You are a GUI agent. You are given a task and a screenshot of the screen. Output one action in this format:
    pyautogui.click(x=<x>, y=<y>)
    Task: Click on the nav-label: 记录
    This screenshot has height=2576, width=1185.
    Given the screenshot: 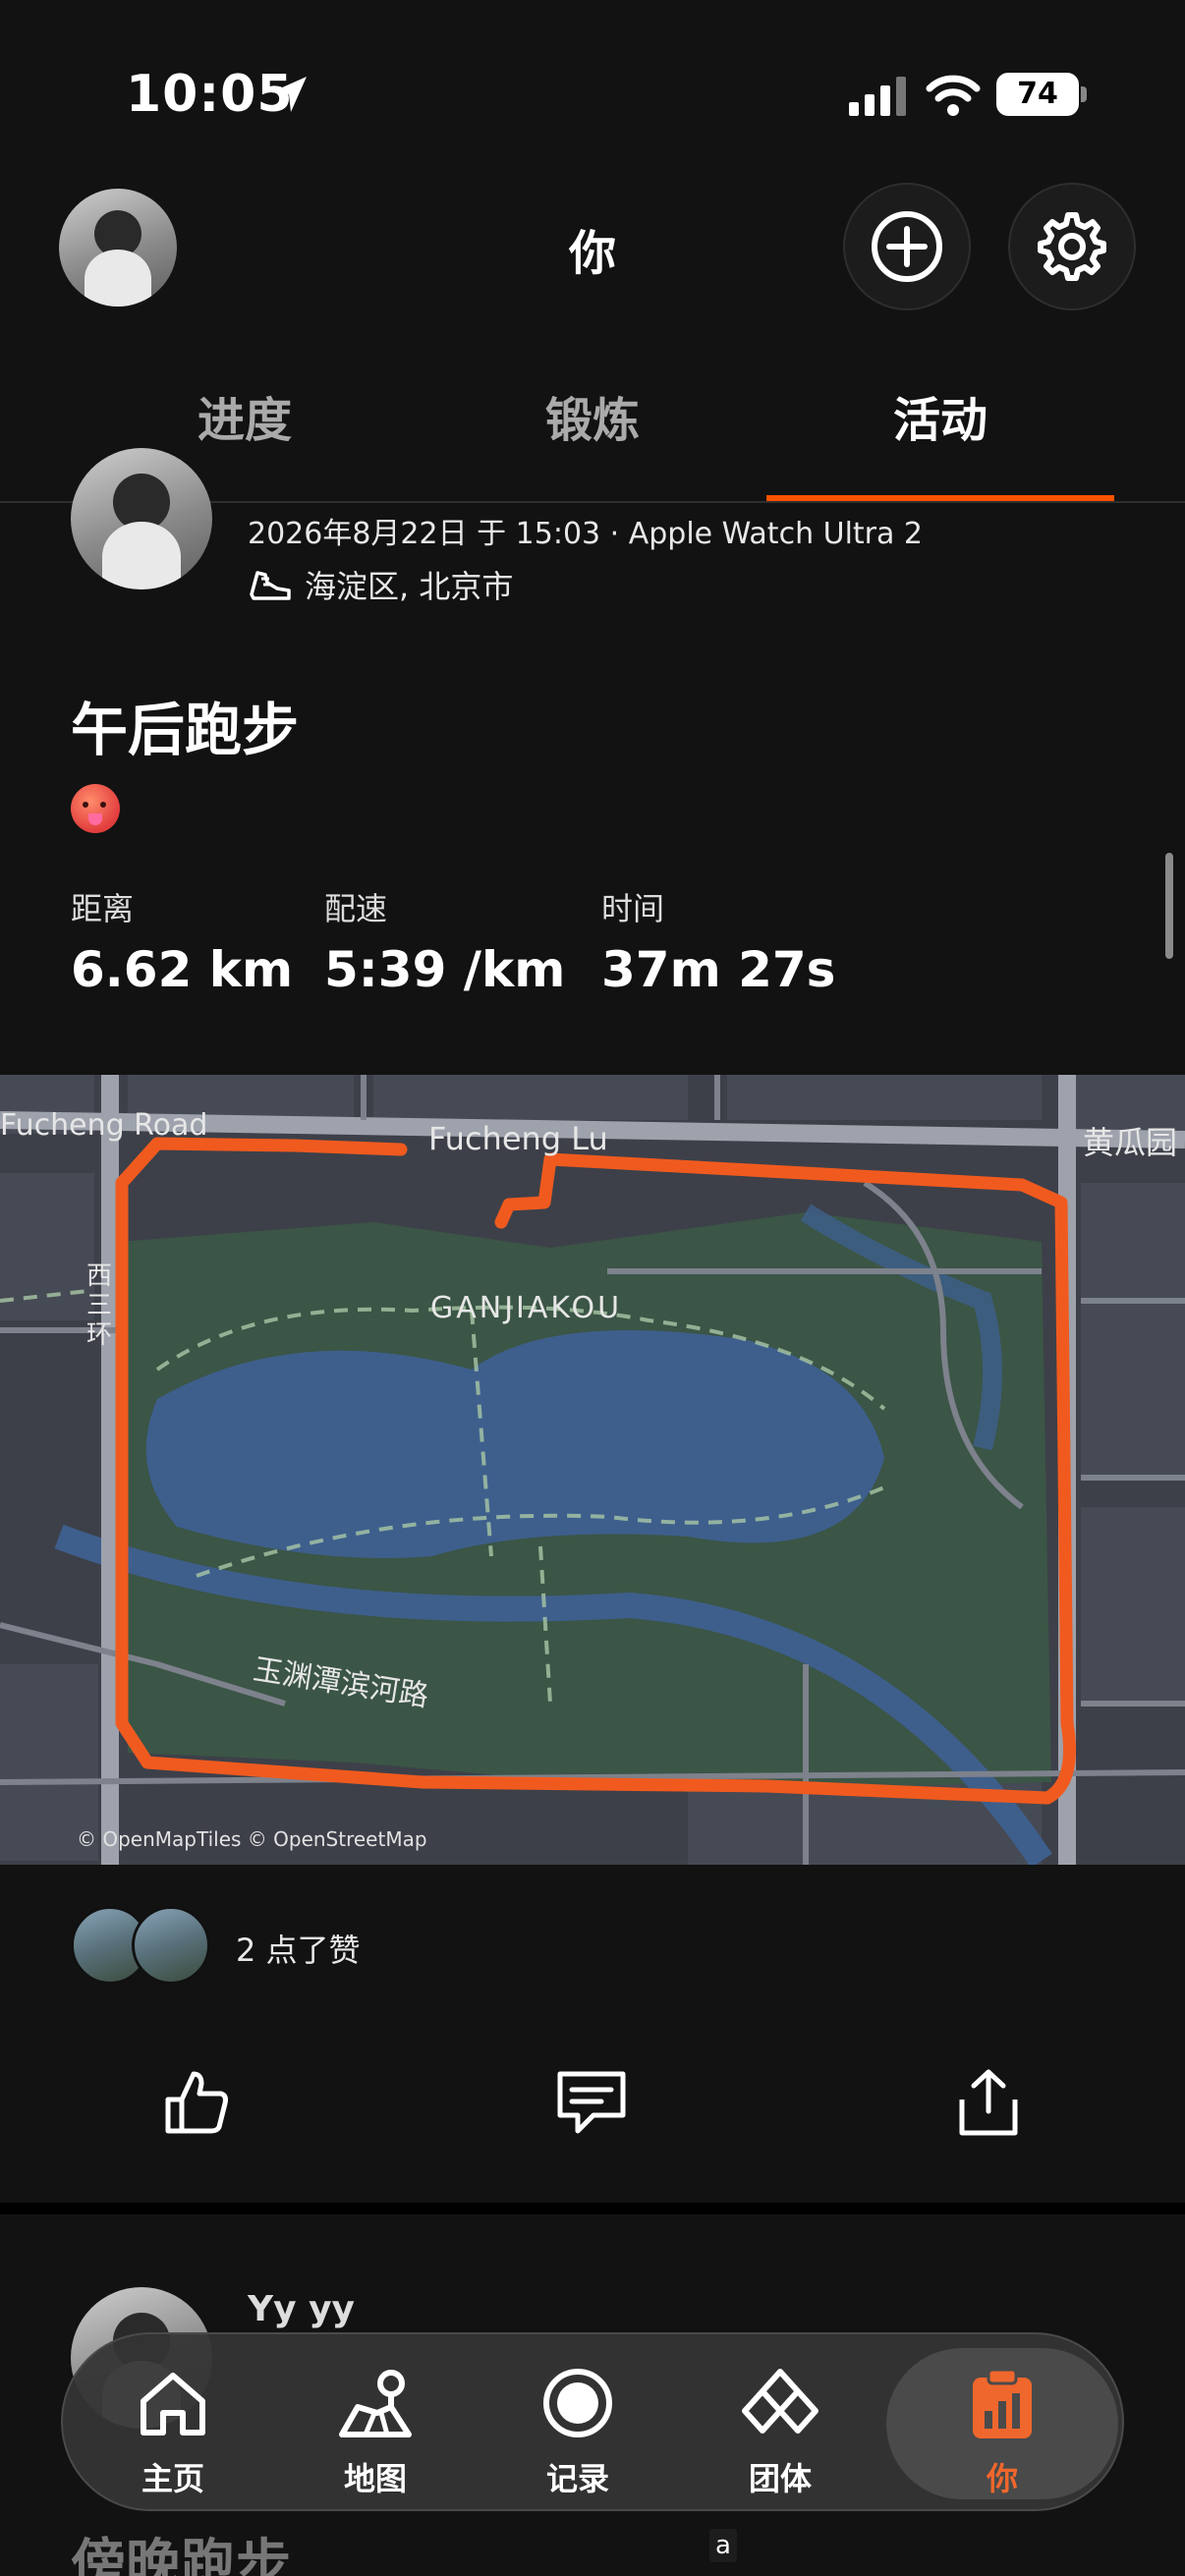 What is the action you would take?
    pyautogui.click(x=577, y=2478)
    